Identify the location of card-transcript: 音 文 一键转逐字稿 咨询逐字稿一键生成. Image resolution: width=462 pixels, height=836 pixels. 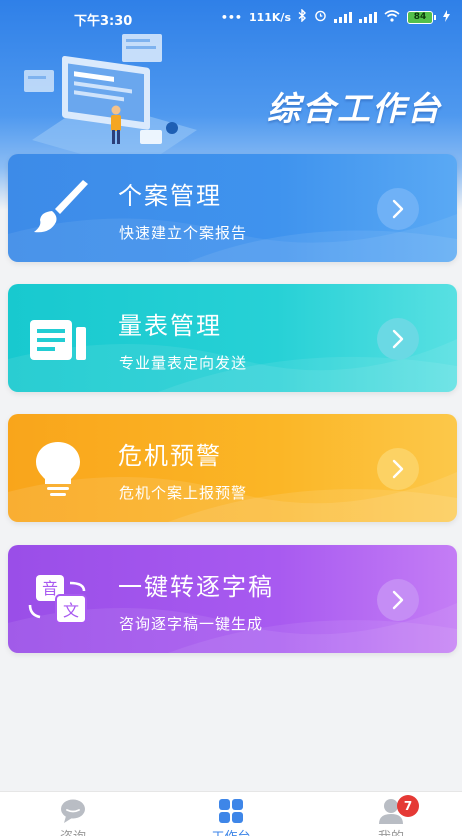
(232, 599).